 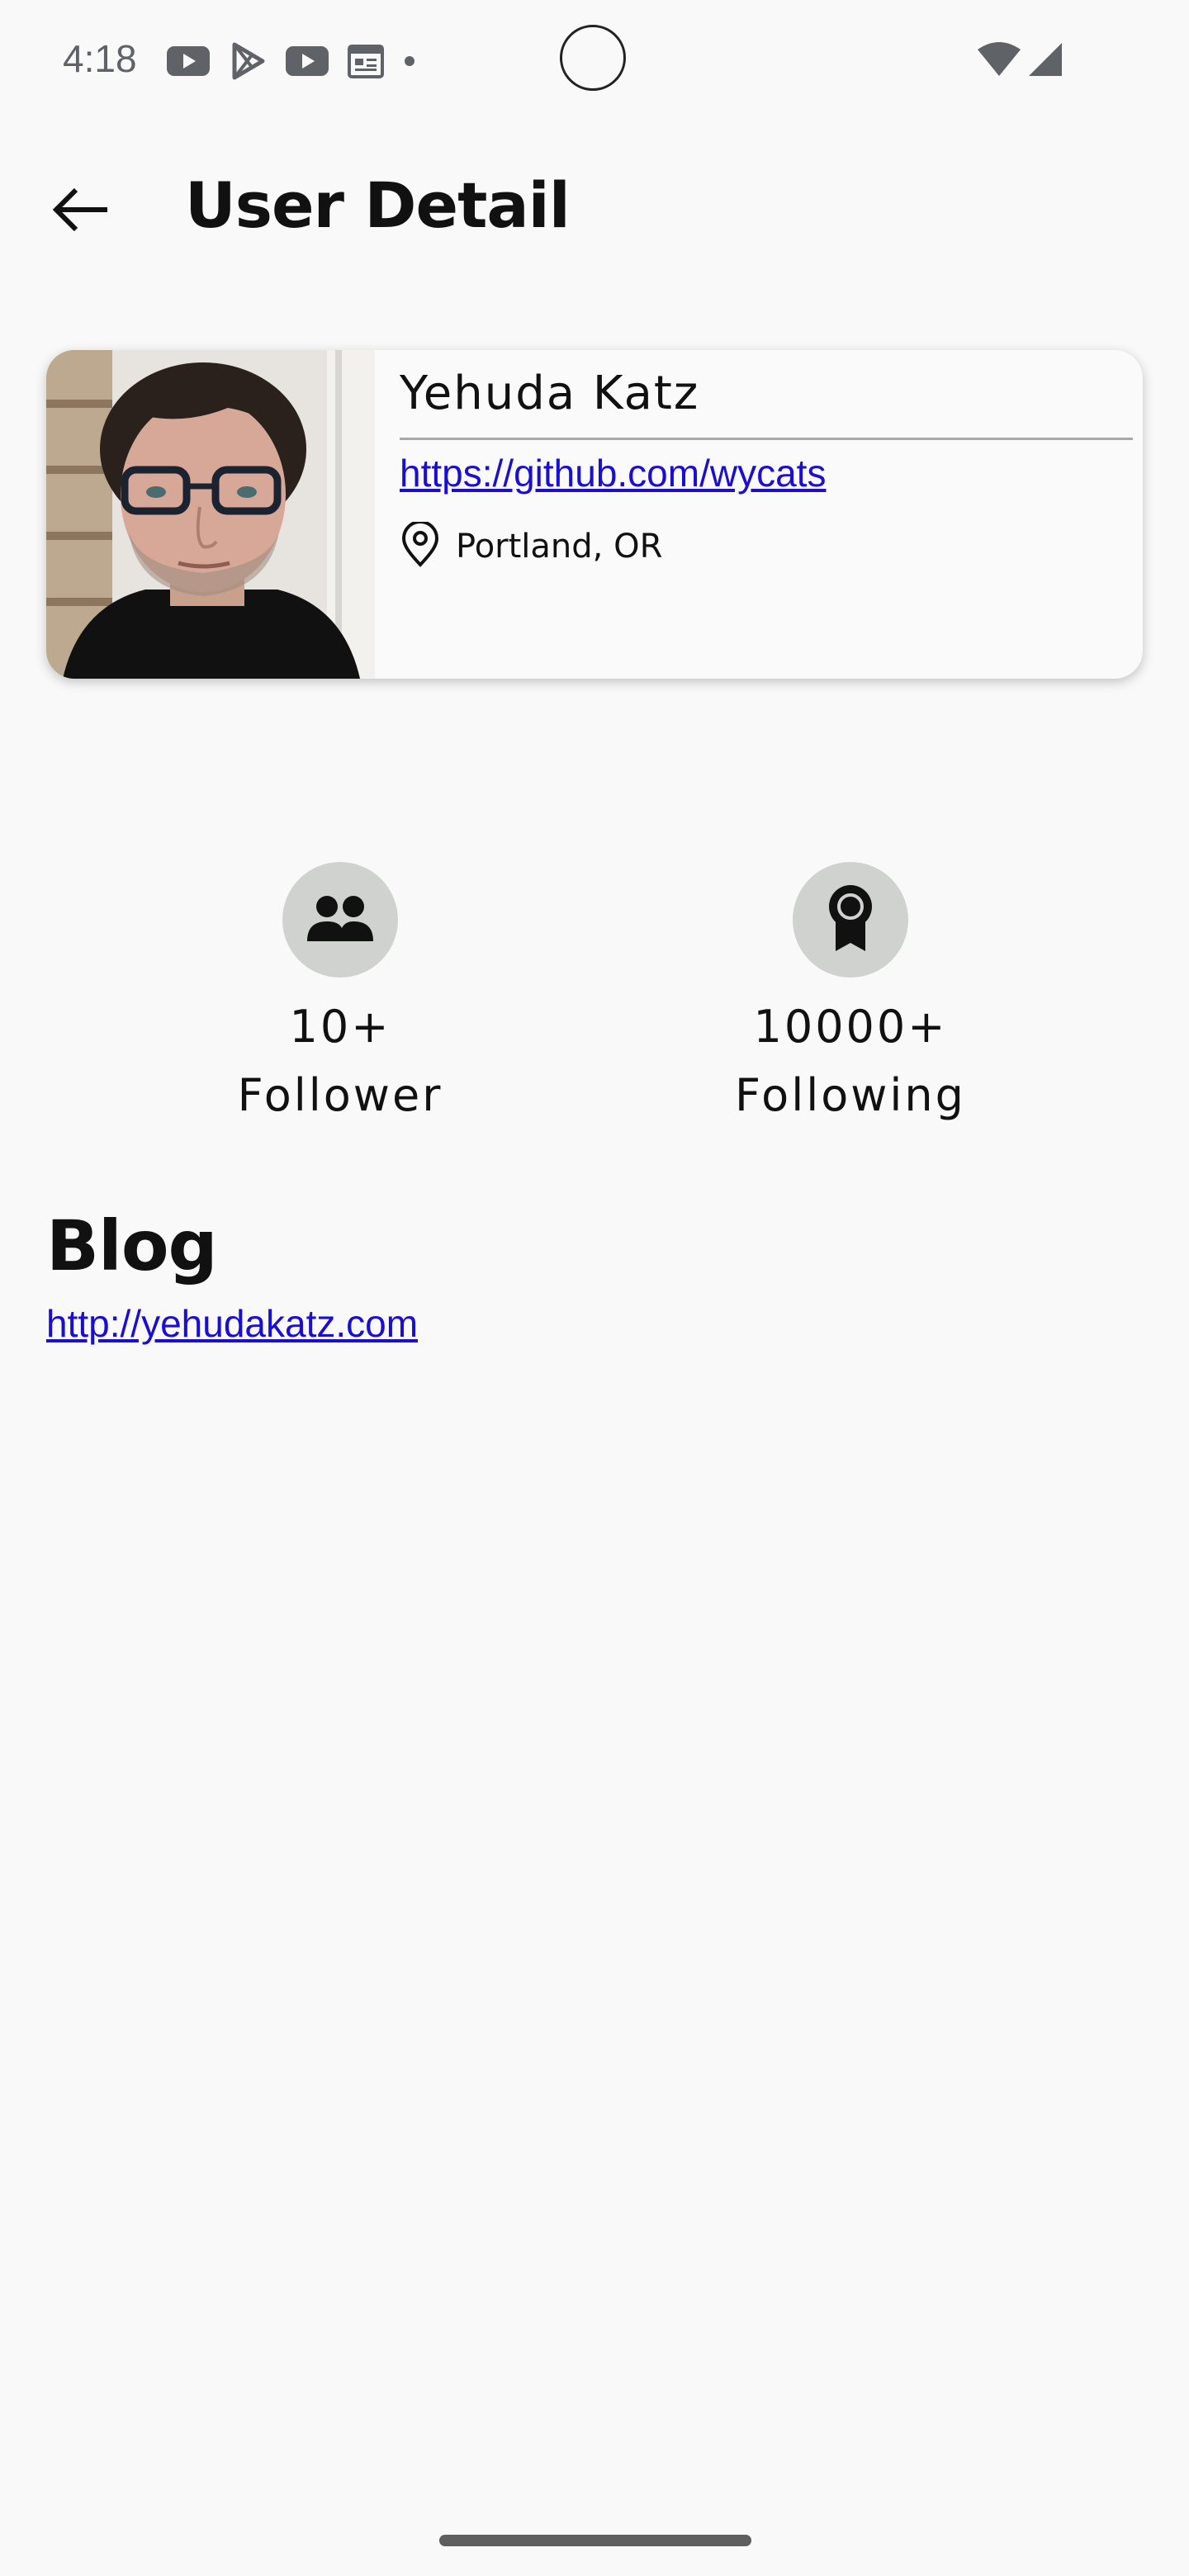 I want to click on location-row: Portland, OR, so click(x=531, y=545).